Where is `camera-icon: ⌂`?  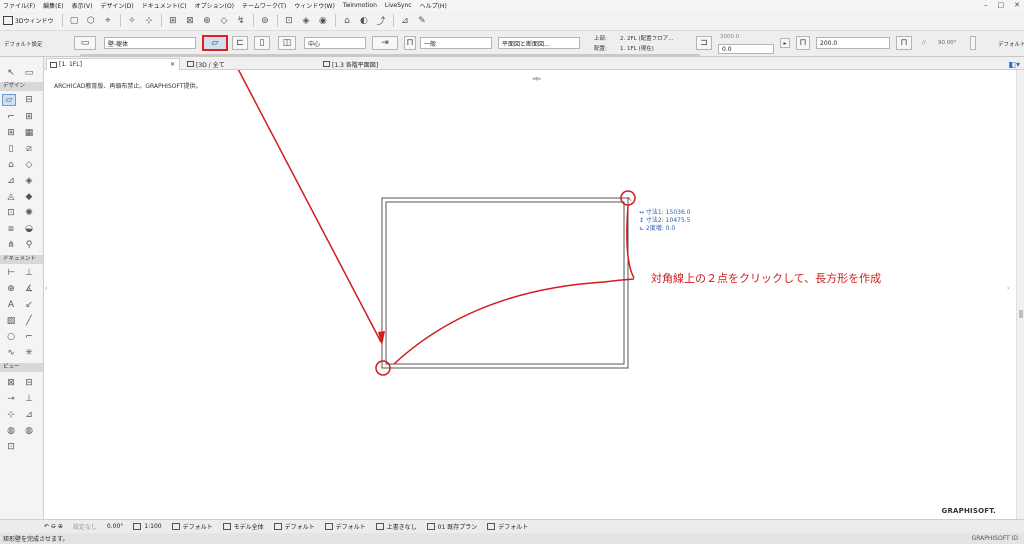
camera-icon: ⌂ is located at coordinates (346, 21).